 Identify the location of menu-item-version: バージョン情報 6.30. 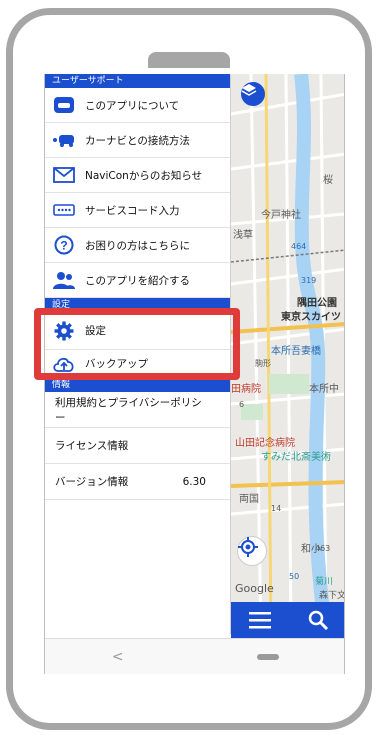
(137, 482).